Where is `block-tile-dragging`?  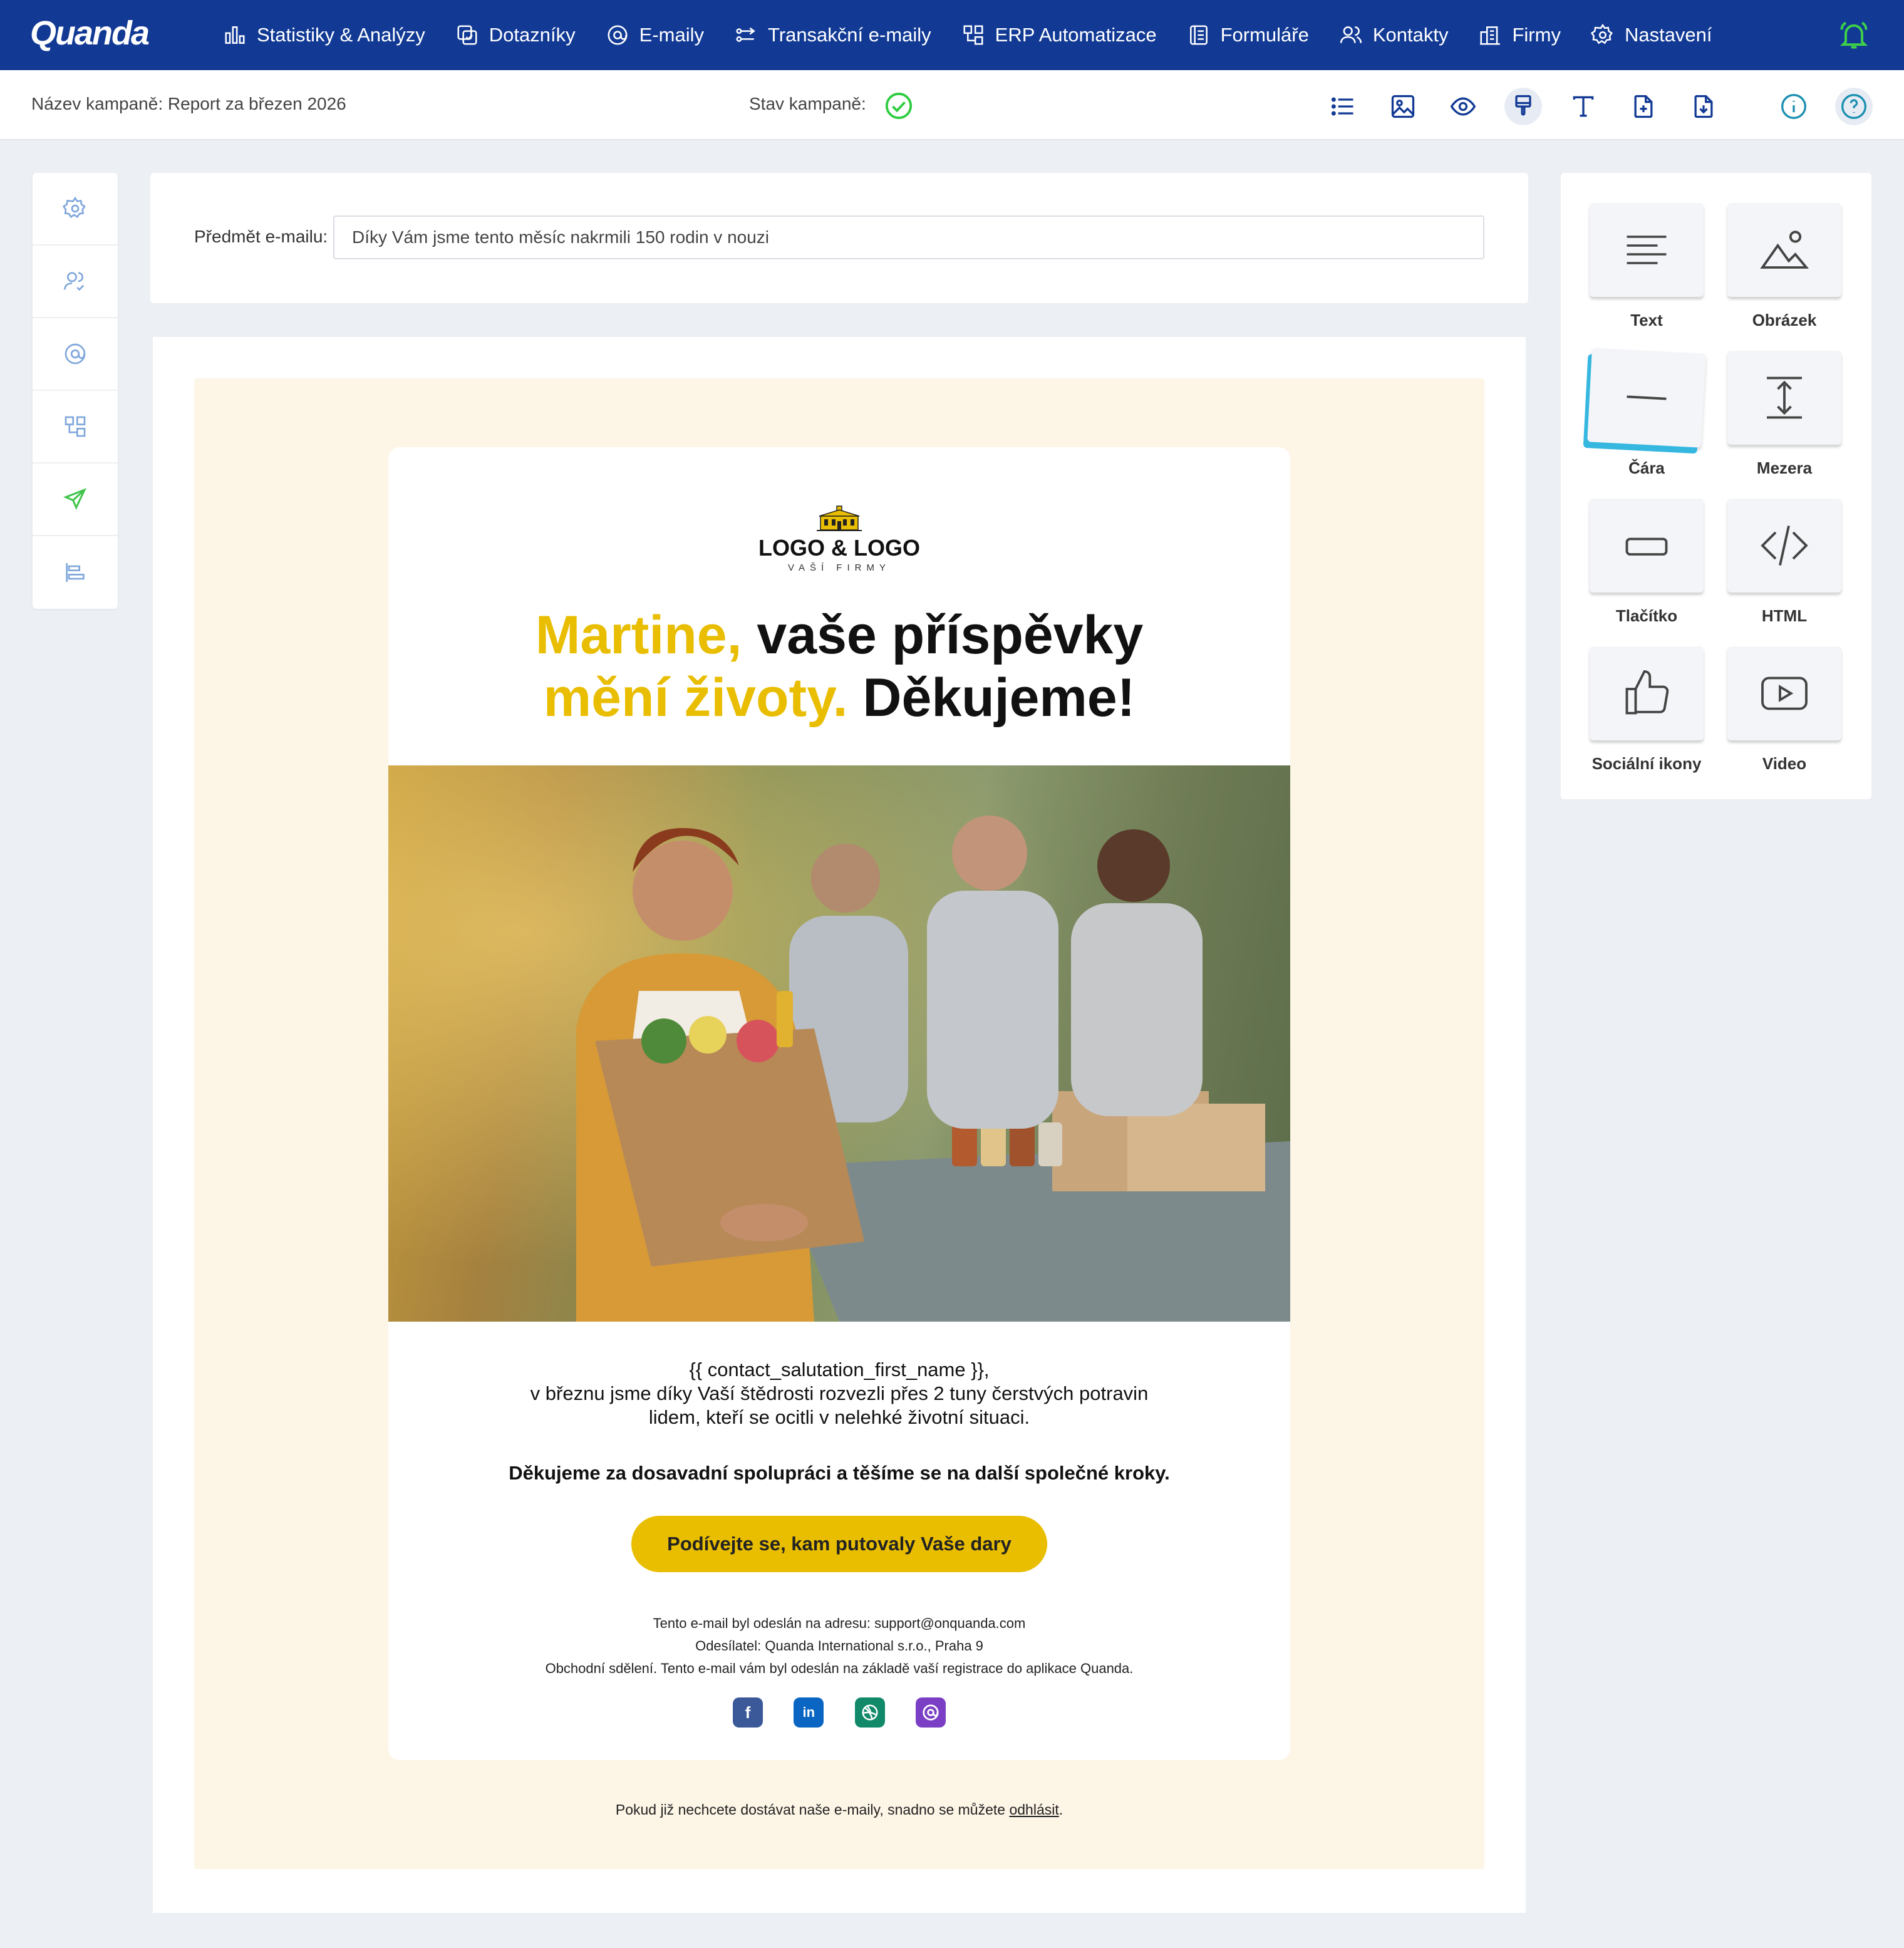
block-tile-dragging is located at coordinates (1646, 398).